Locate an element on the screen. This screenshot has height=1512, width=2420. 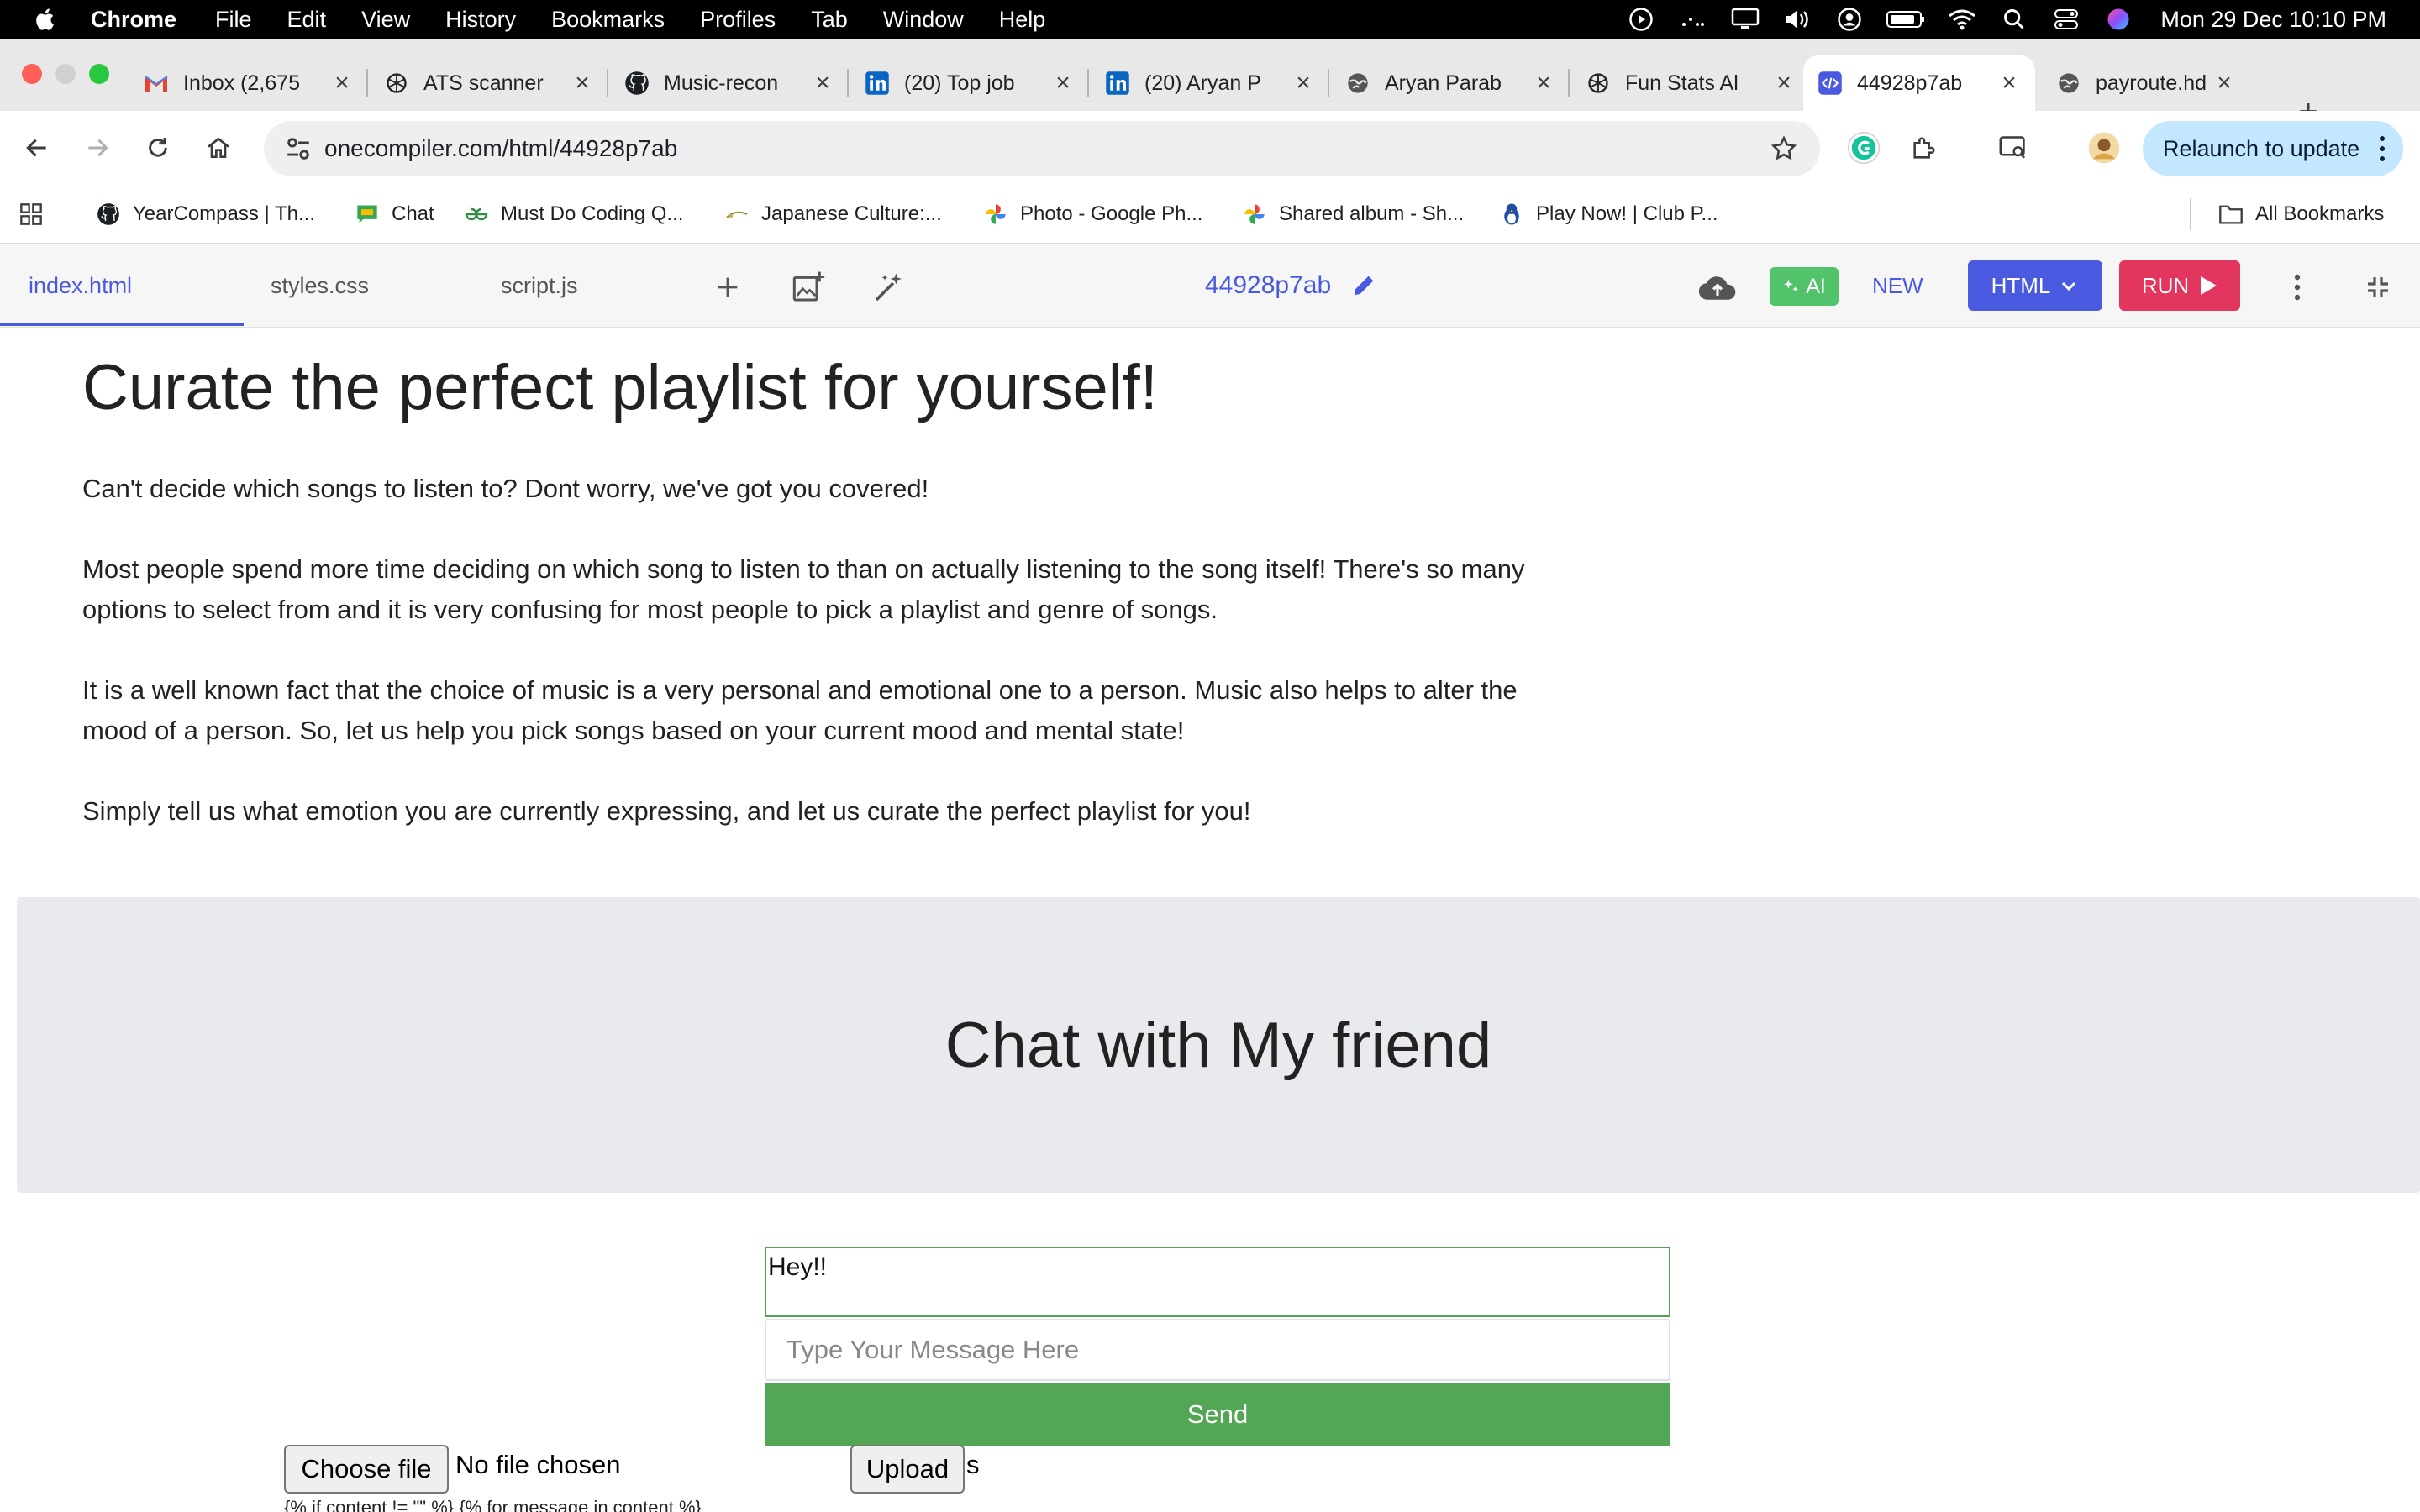
run-button: RUN is located at coordinates (2179, 285).